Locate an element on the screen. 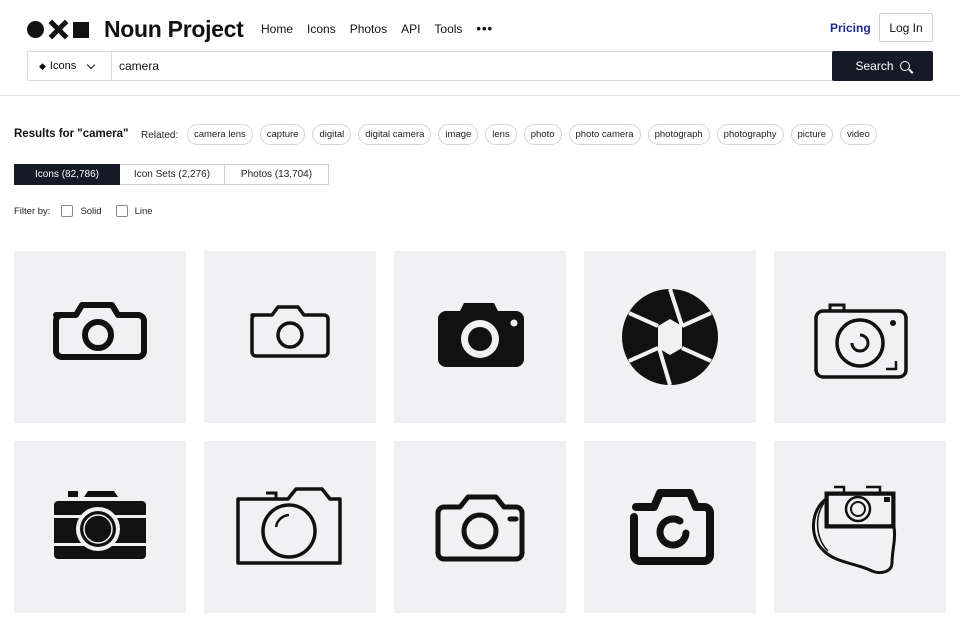 This screenshot has height=640, width=960. related-tag: lens is located at coordinates (501, 134).